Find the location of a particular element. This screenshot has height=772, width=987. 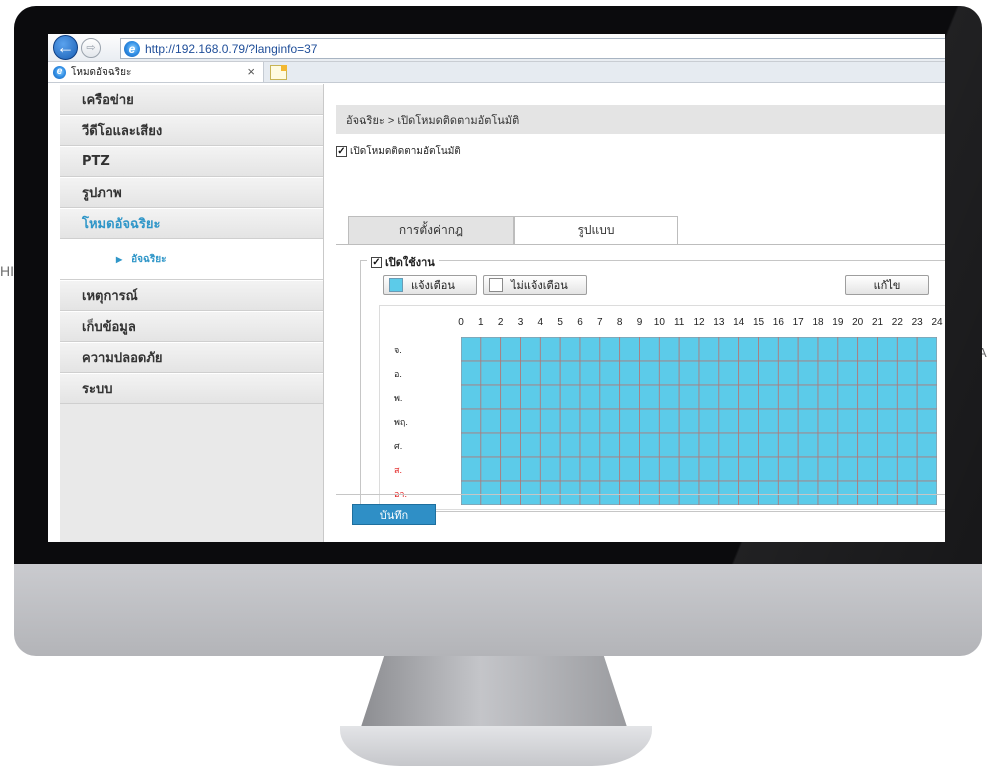

sidebar-item-system: ระบบ is located at coordinates (191, 388).